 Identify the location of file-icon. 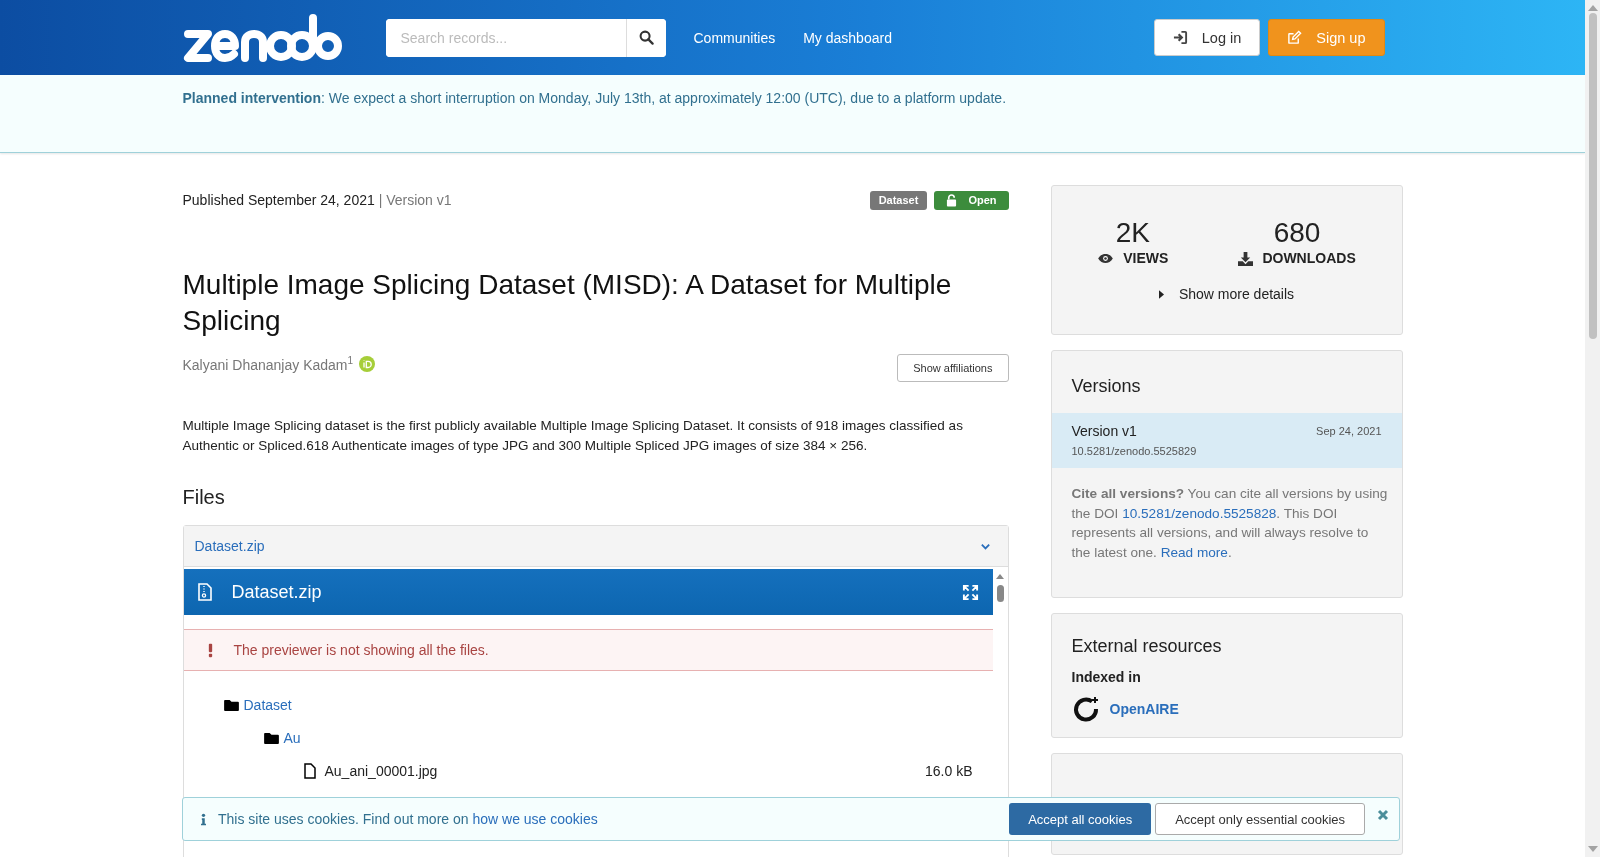
(309, 770).